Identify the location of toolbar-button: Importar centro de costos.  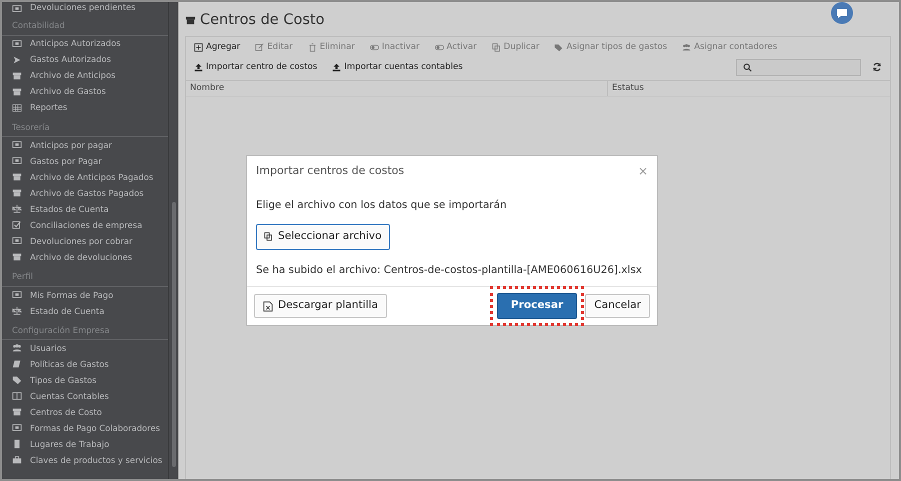
(256, 67).